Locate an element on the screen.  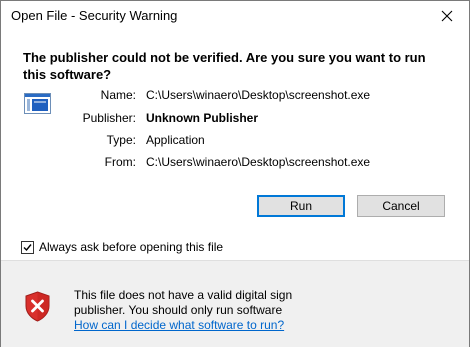
close-button is located at coordinates (447, 16).